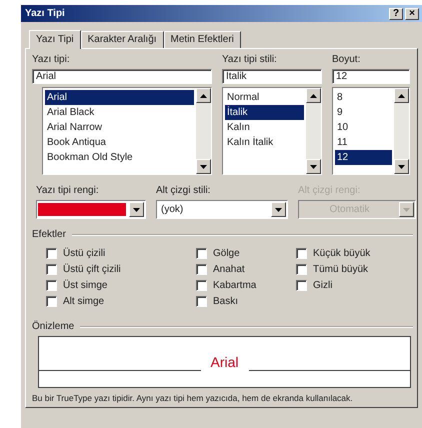 The width and height of the screenshot is (422, 428). What do you see at coordinates (55, 39) in the screenshot?
I see `tab: Yazı Tipi` at bounding box center [55, 39].